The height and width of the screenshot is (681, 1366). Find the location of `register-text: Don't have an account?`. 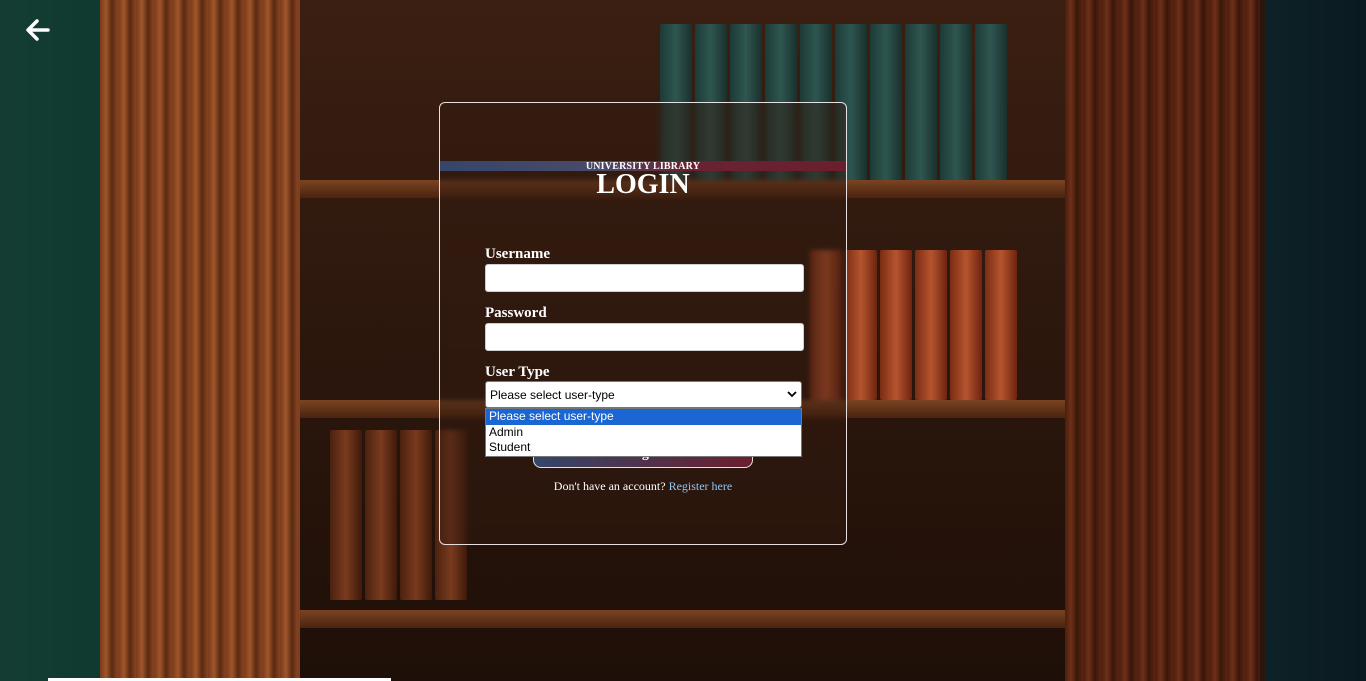

register-text: Don't have an account? is located at coordinates (609, 486).